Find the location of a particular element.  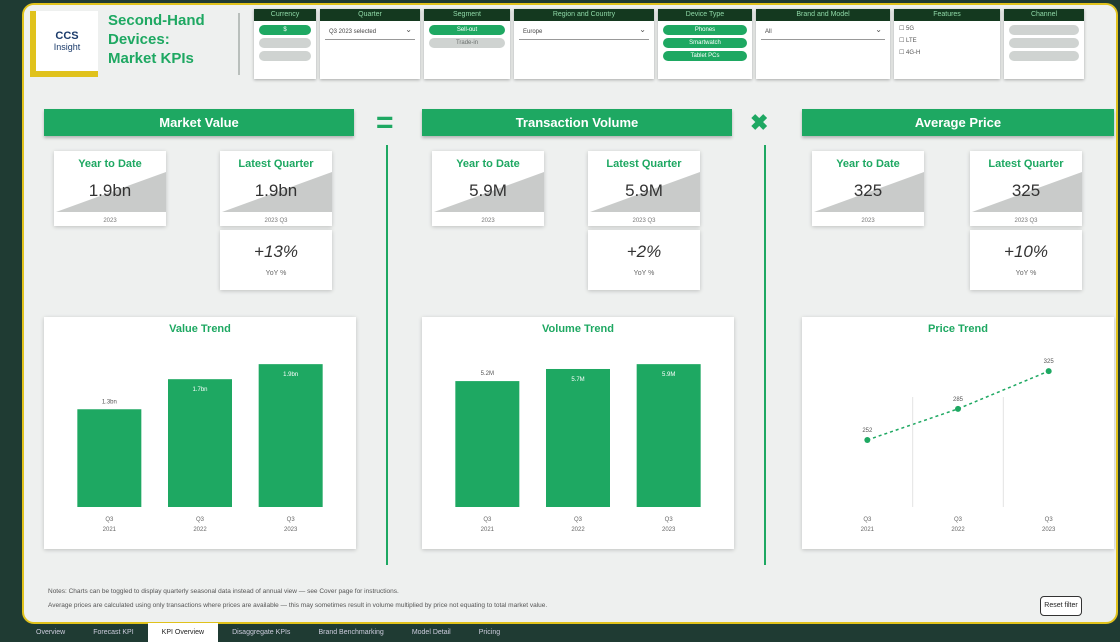

filter-region: Region and Country Europe is located at coordinates (584, 44).